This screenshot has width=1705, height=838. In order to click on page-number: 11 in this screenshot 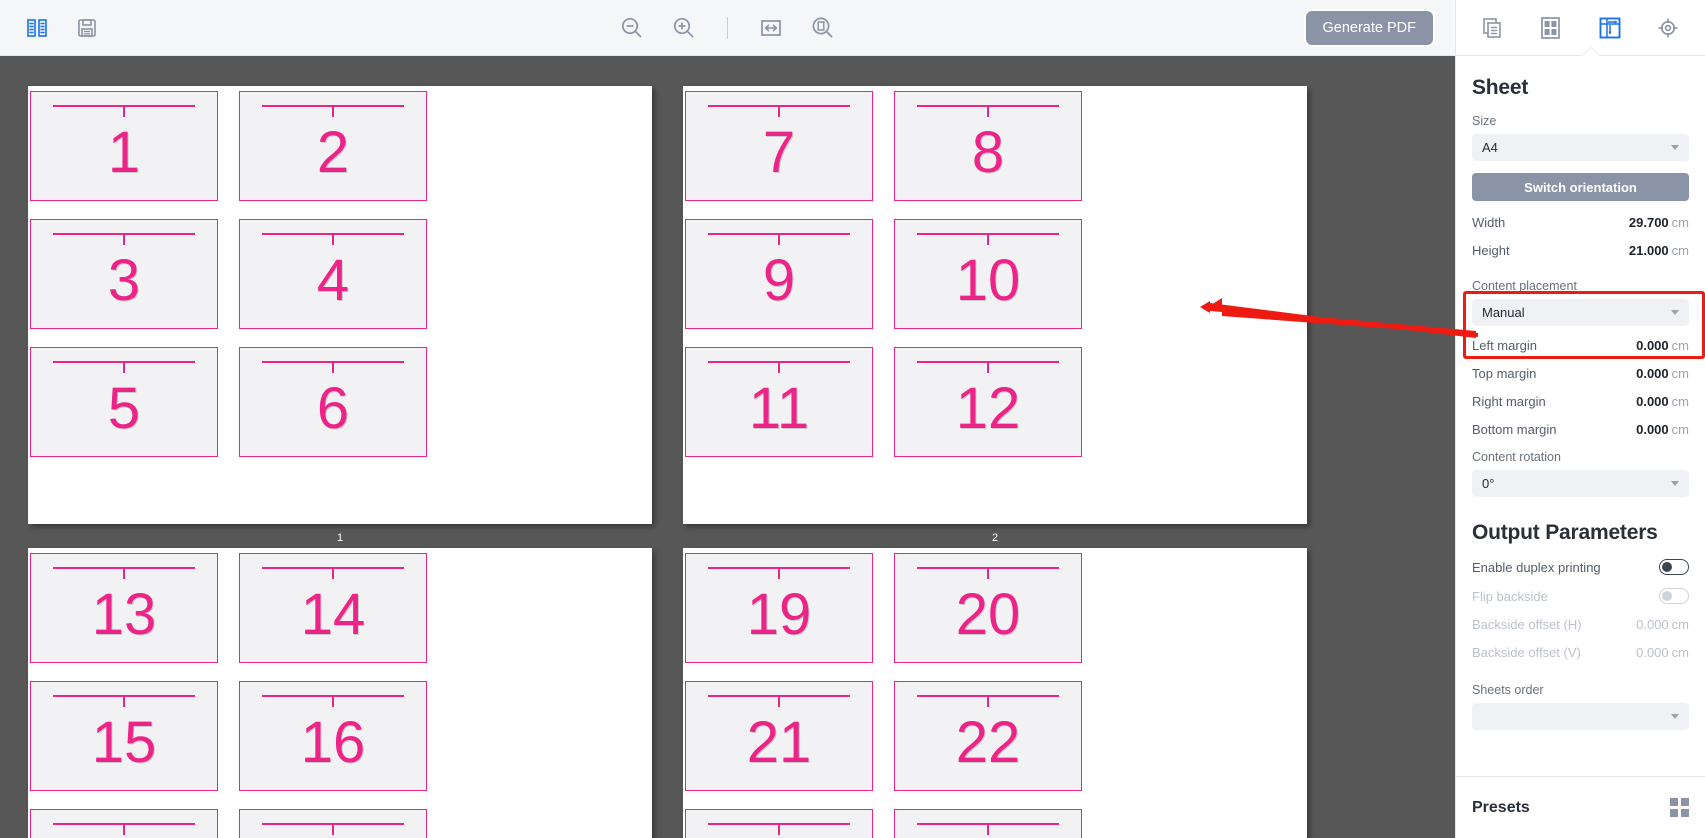, I will do `click(779, 409)`.